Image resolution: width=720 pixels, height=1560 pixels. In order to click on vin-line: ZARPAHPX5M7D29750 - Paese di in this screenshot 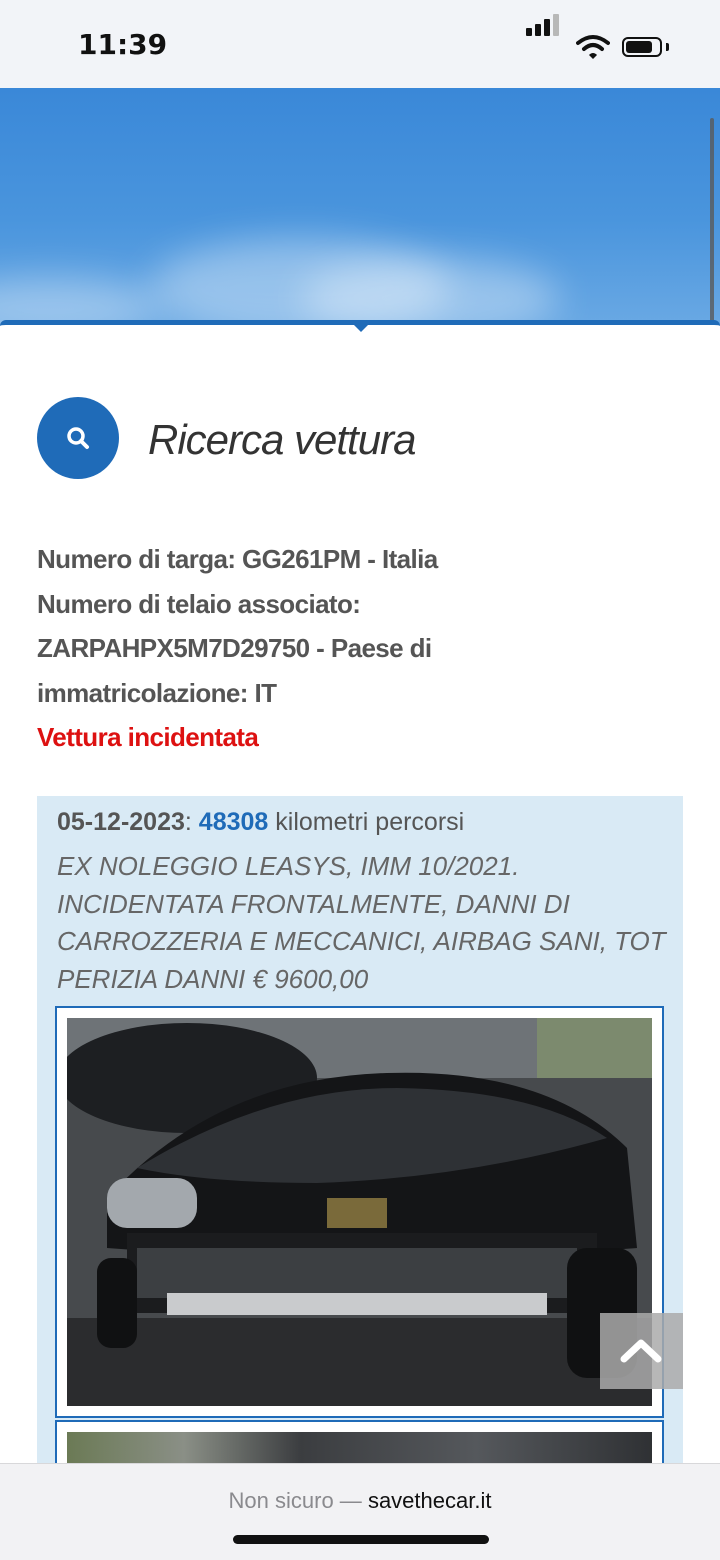, I will do `click(234, 648)`.